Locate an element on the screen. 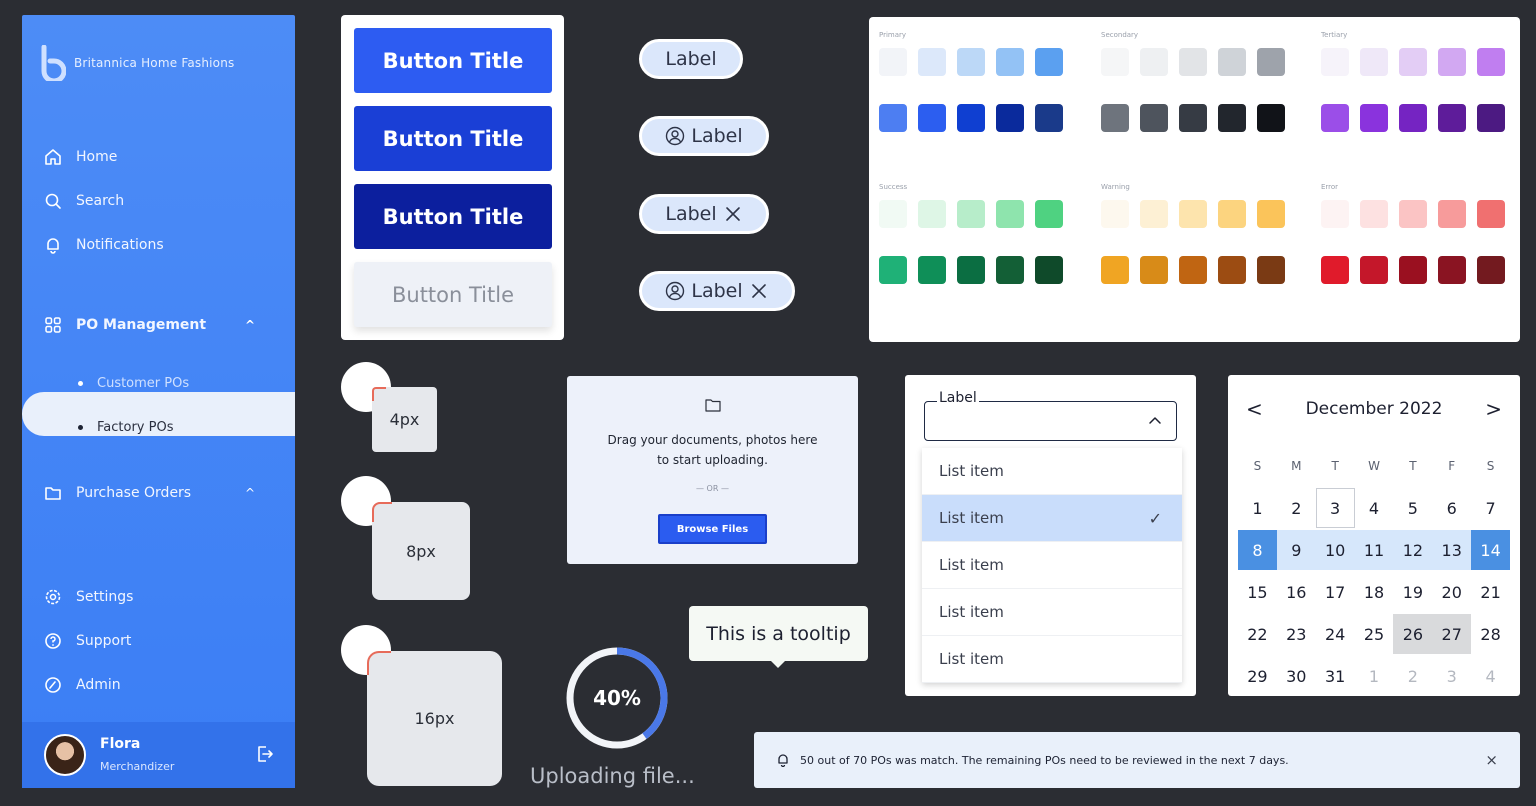 Image resolution: width=1536 pixels, height=806 pixels. primary-button-hover: Button Title is located at coordinates (453, 138).